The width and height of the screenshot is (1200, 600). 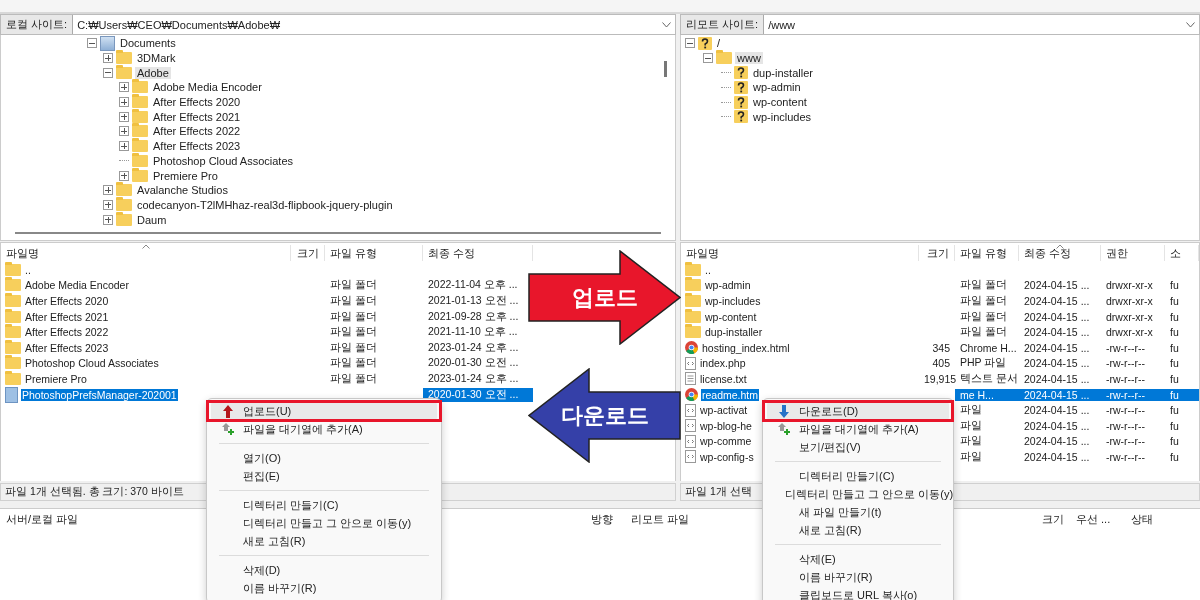 What do you see at coordinates (94, 492) in the screenshot?
I see `status-text: 파일 1개 선택됨. 총 크기: 370 바이트` at bounding box center [94, 492].